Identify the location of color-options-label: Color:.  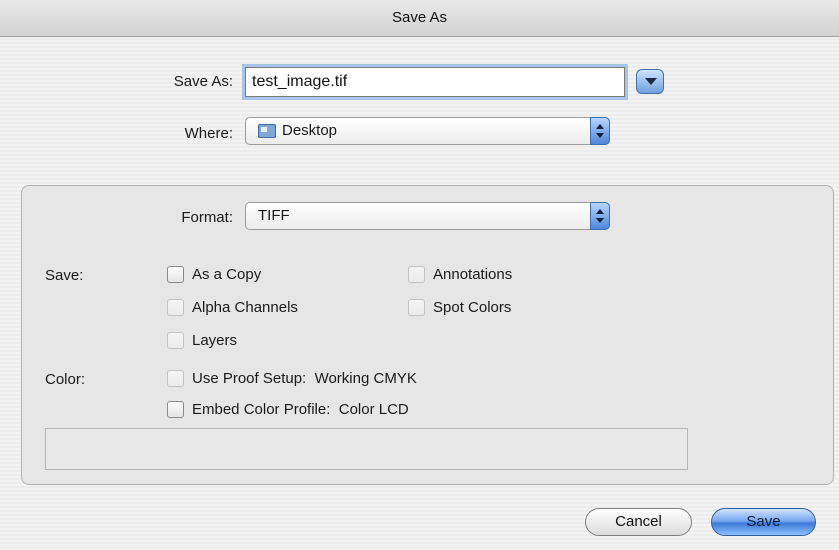
(65, 379).